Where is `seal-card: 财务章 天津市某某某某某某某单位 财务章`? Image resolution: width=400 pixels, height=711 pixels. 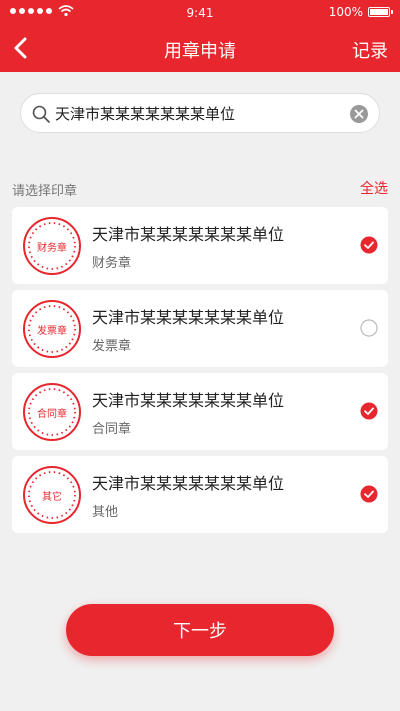 seal-card: 财务章 天津市某某某某某某某单位 财务章 is located at coordinates (200, 245).